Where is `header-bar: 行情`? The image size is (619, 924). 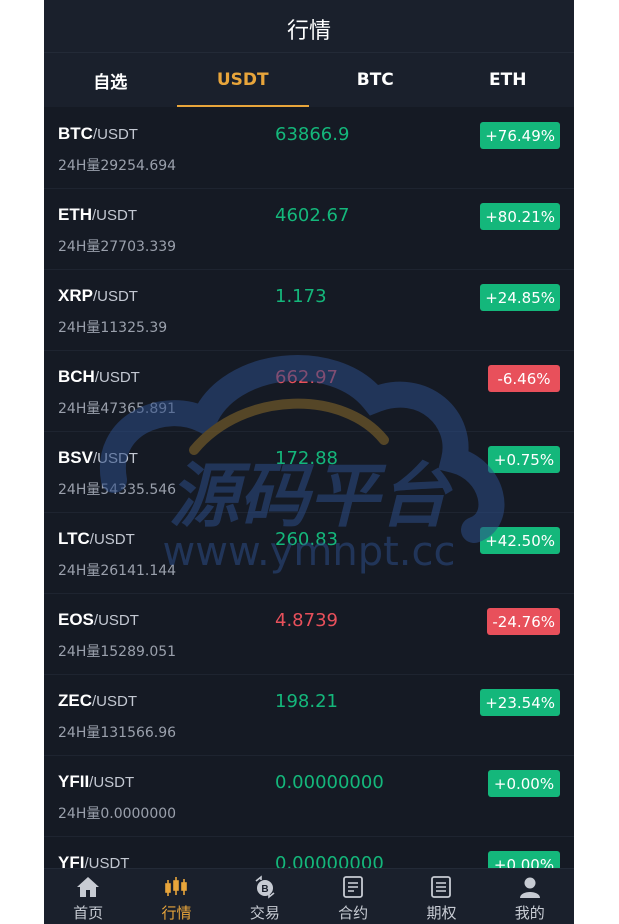 header-bar: 行情 is located at coordinates (309, 26).